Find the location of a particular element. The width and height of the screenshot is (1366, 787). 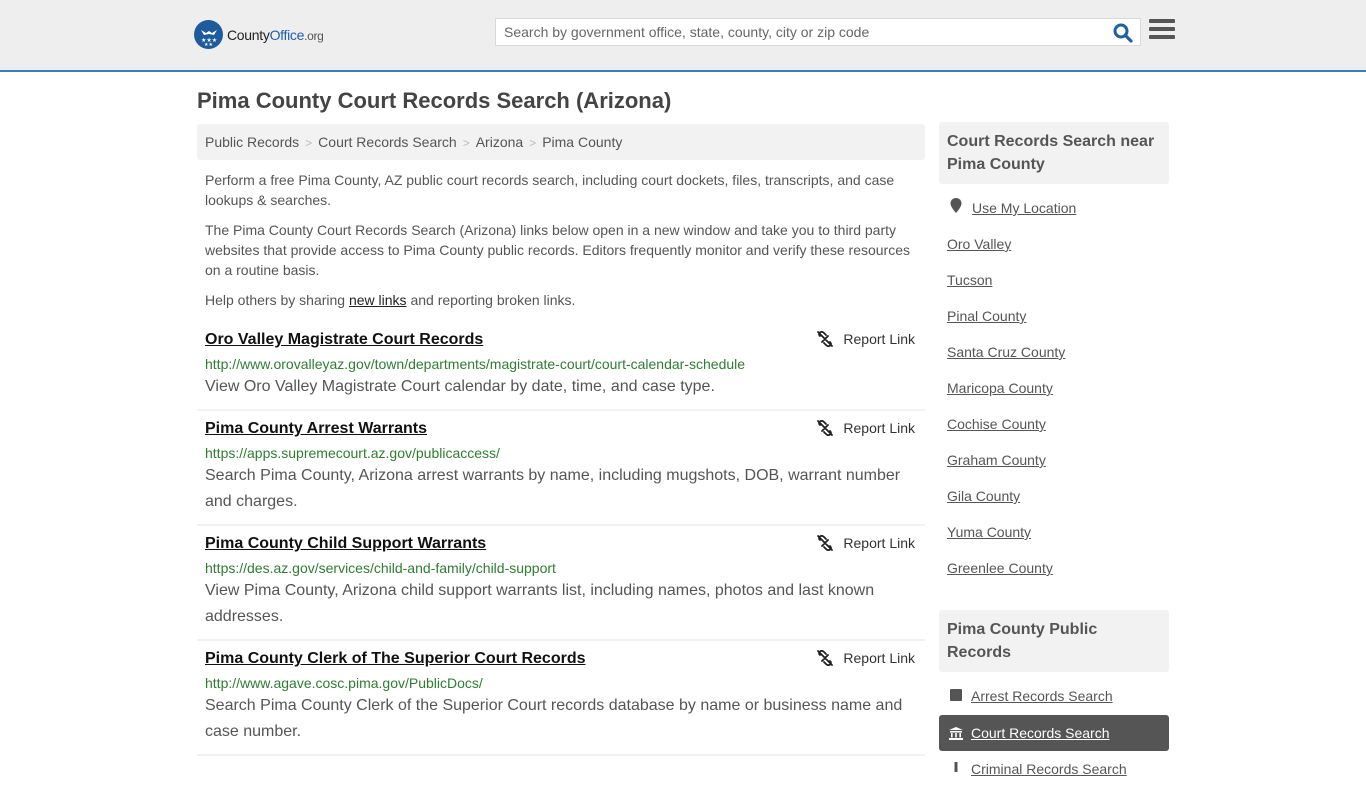

records-item-court: Court Records Search is located at coordinates (1054, 733).